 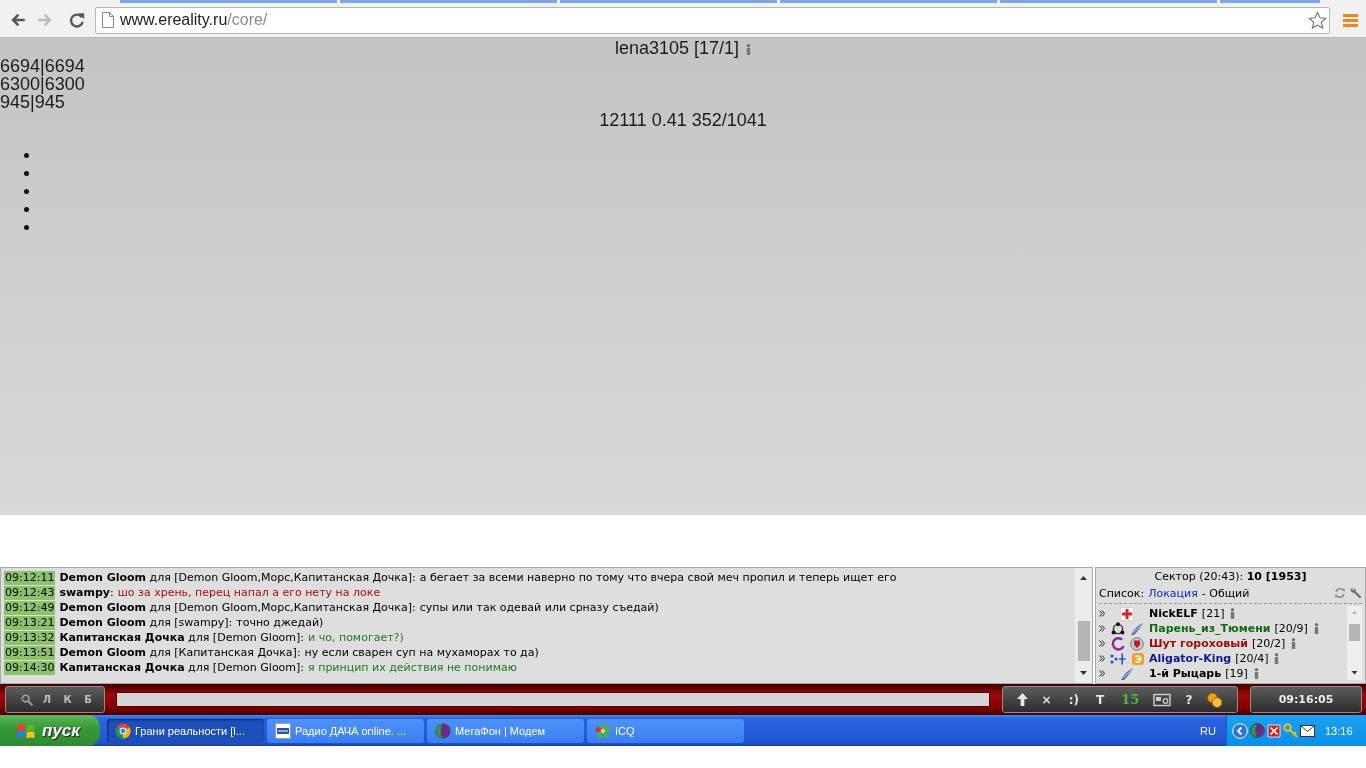 What do you see at coordinates (27, 699) in the screenshot?
I see `search-icon` at bounding box center [27, 699].